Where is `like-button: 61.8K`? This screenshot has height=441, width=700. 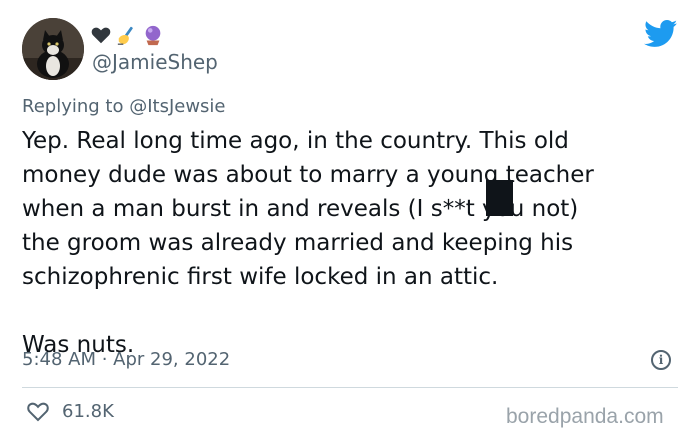
like-button: 61.8K is located at coordinates (70, 411).